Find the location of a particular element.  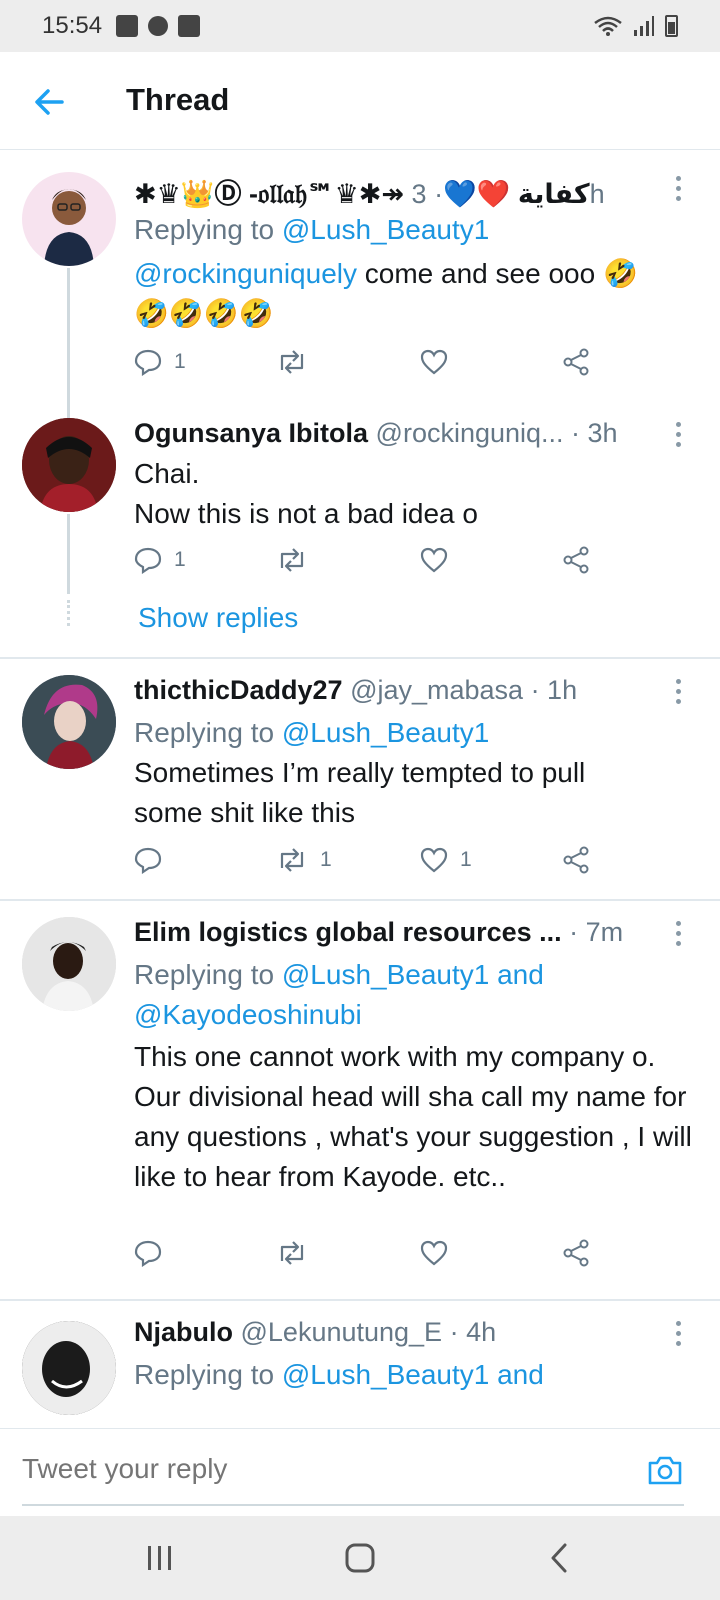

camera-icon is located at coordinates (665, 1470).